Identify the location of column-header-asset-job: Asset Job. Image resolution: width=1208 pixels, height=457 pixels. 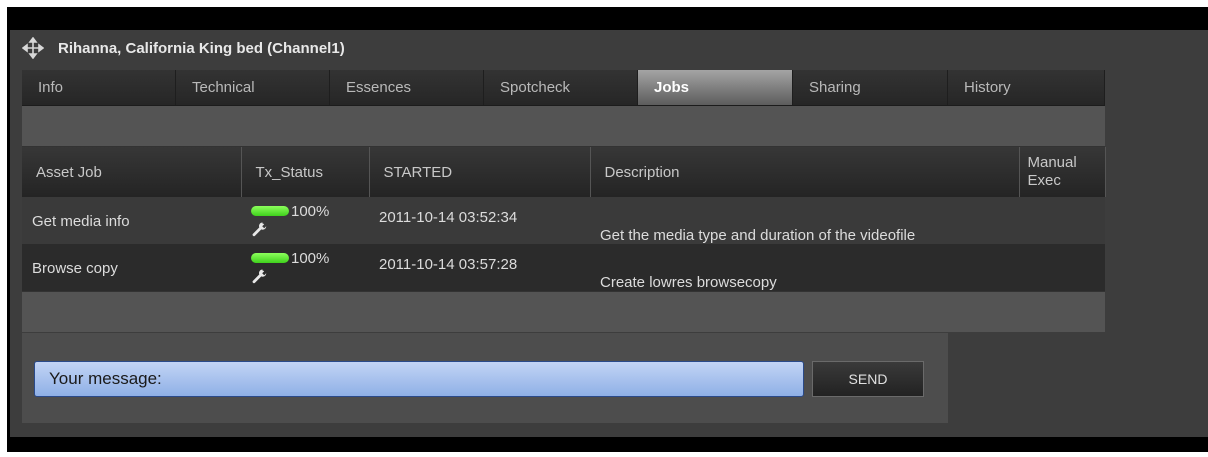
(132, 172).